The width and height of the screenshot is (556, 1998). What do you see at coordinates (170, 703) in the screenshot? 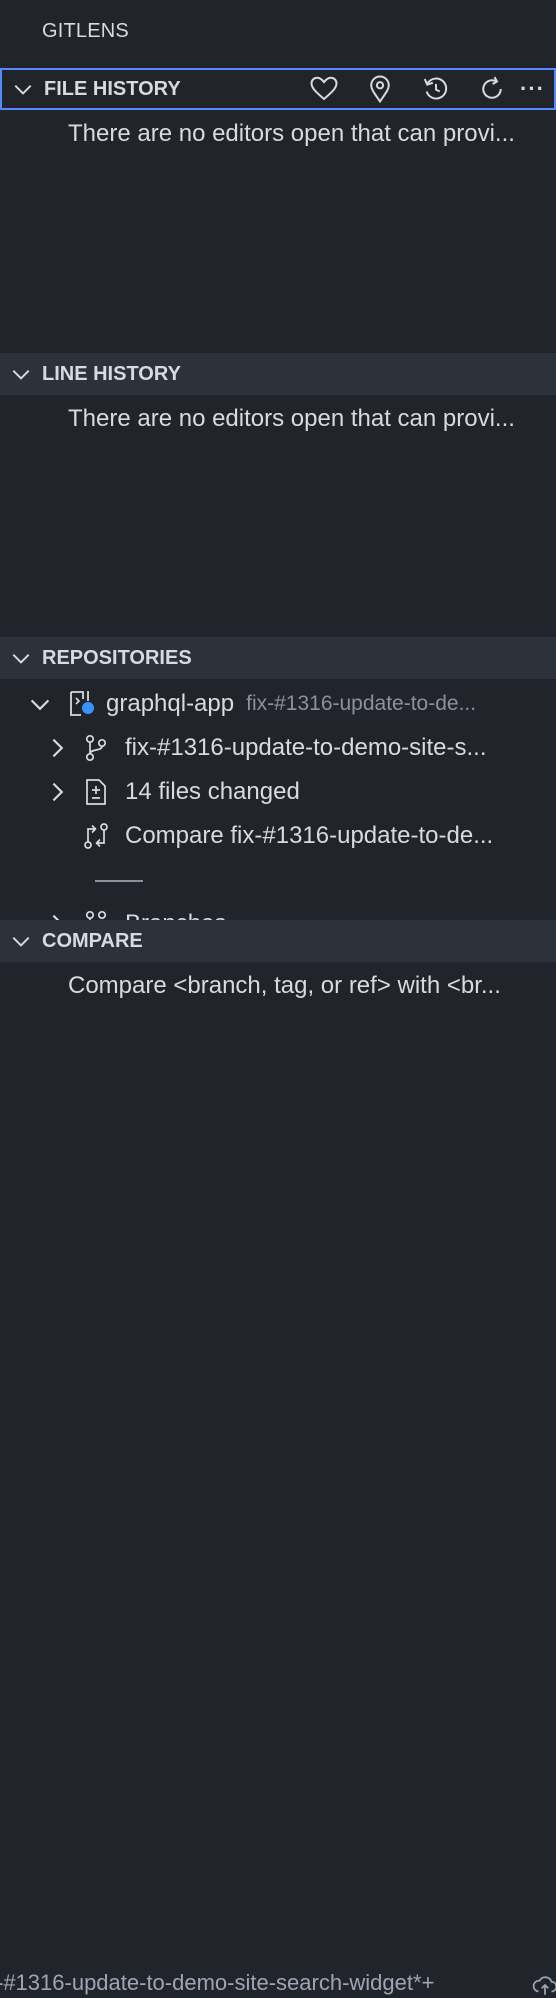
I see `repo-name: graphql-app` at bounding box center [170, 703].